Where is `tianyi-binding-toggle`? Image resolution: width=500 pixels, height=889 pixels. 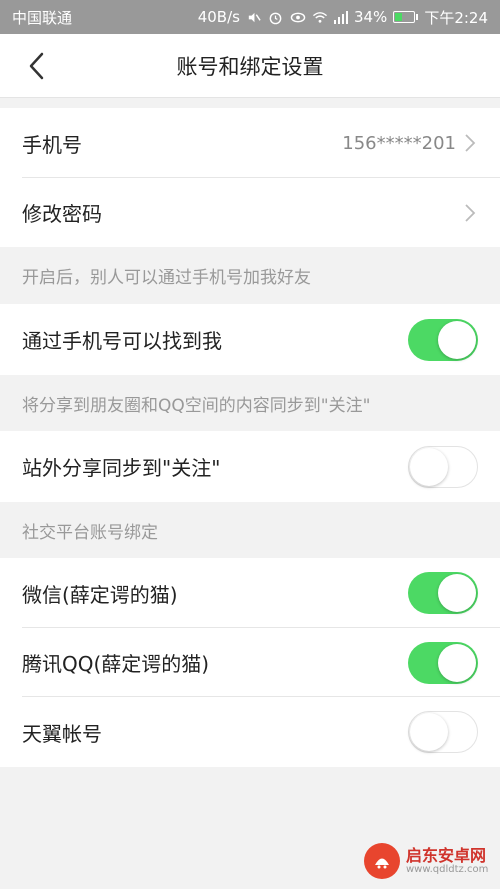 tianyi-binding-toggle is located at coordinates (443, 732).